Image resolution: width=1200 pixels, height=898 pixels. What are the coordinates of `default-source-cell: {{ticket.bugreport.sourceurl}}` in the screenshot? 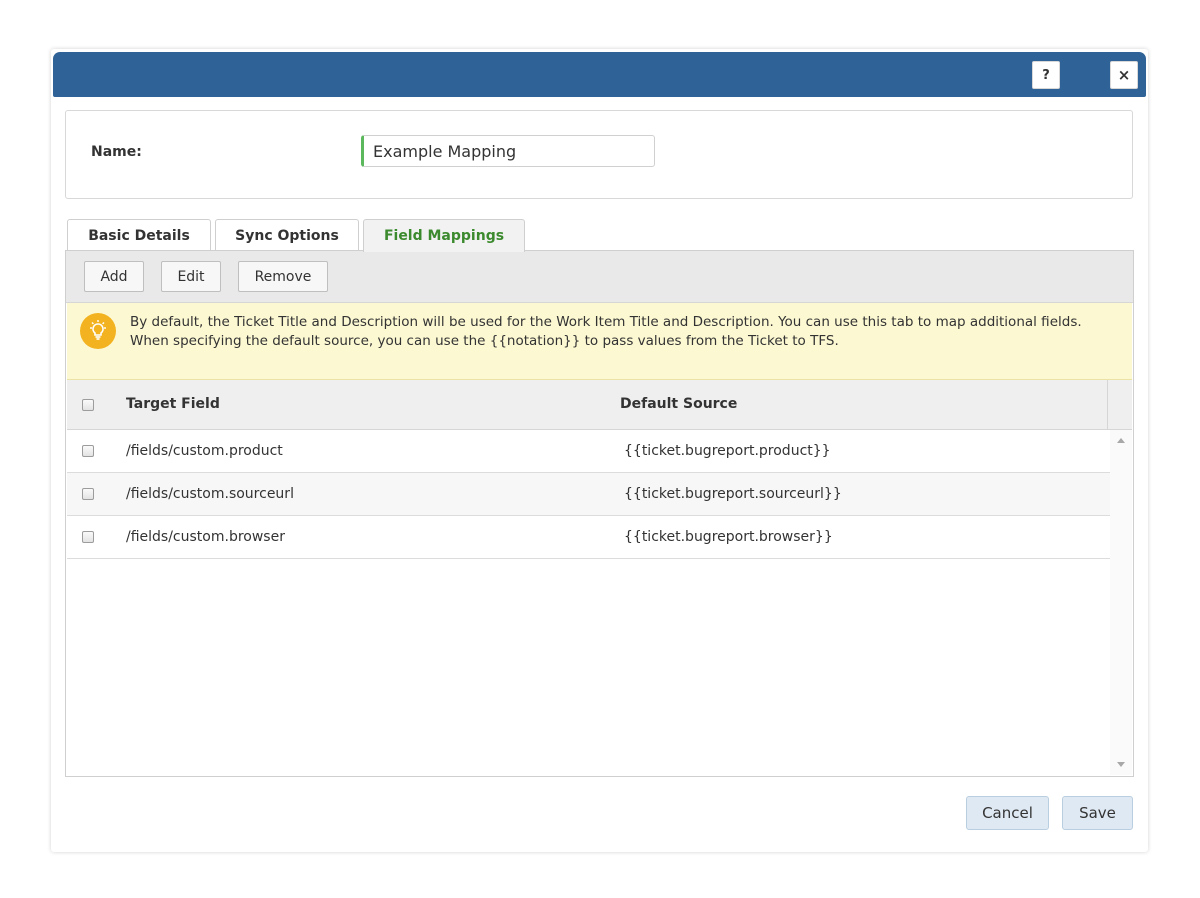 It's located at (733, 494).